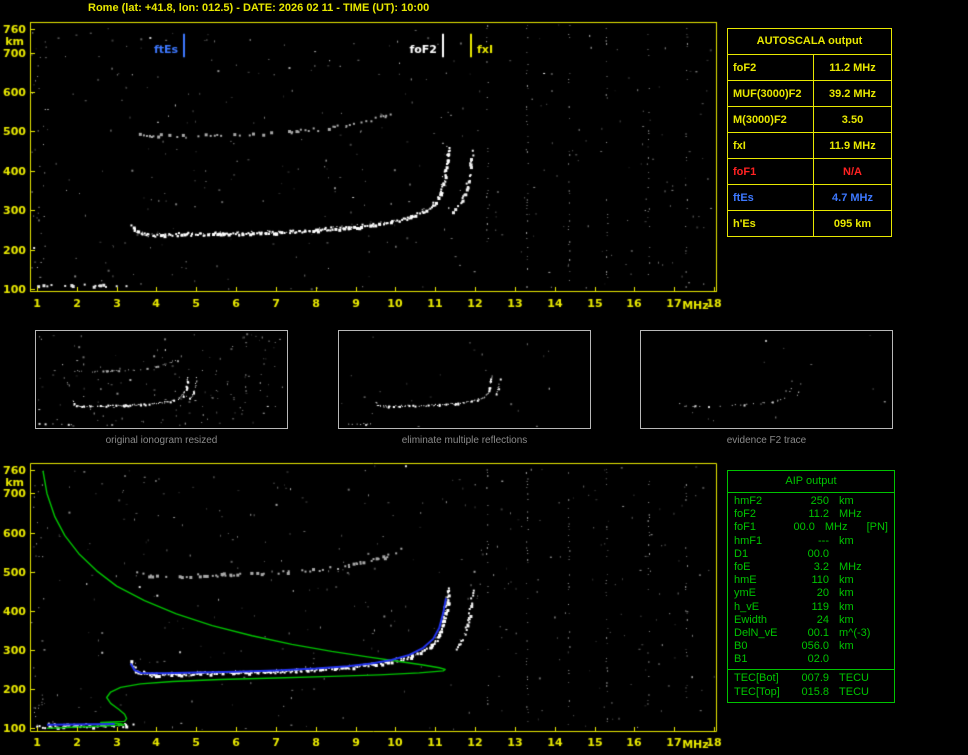  I want to click on thumbnail-cleaned-ionogram, so click(464, 379).